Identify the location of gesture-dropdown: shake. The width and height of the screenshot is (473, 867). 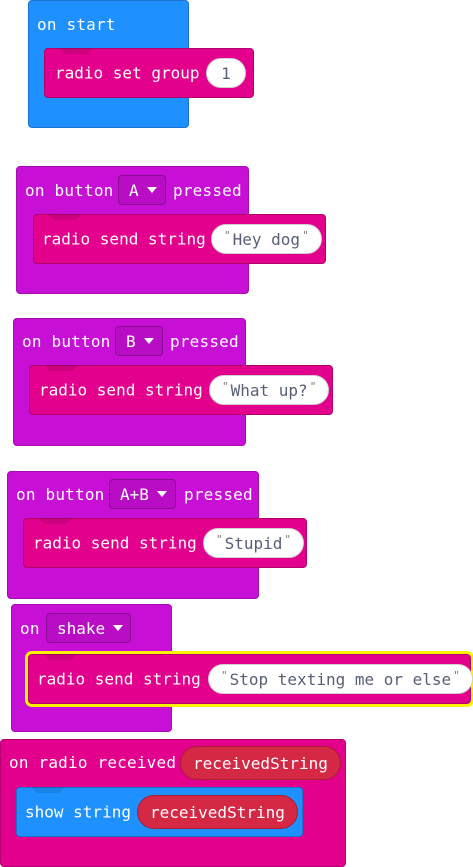
(88, 628).